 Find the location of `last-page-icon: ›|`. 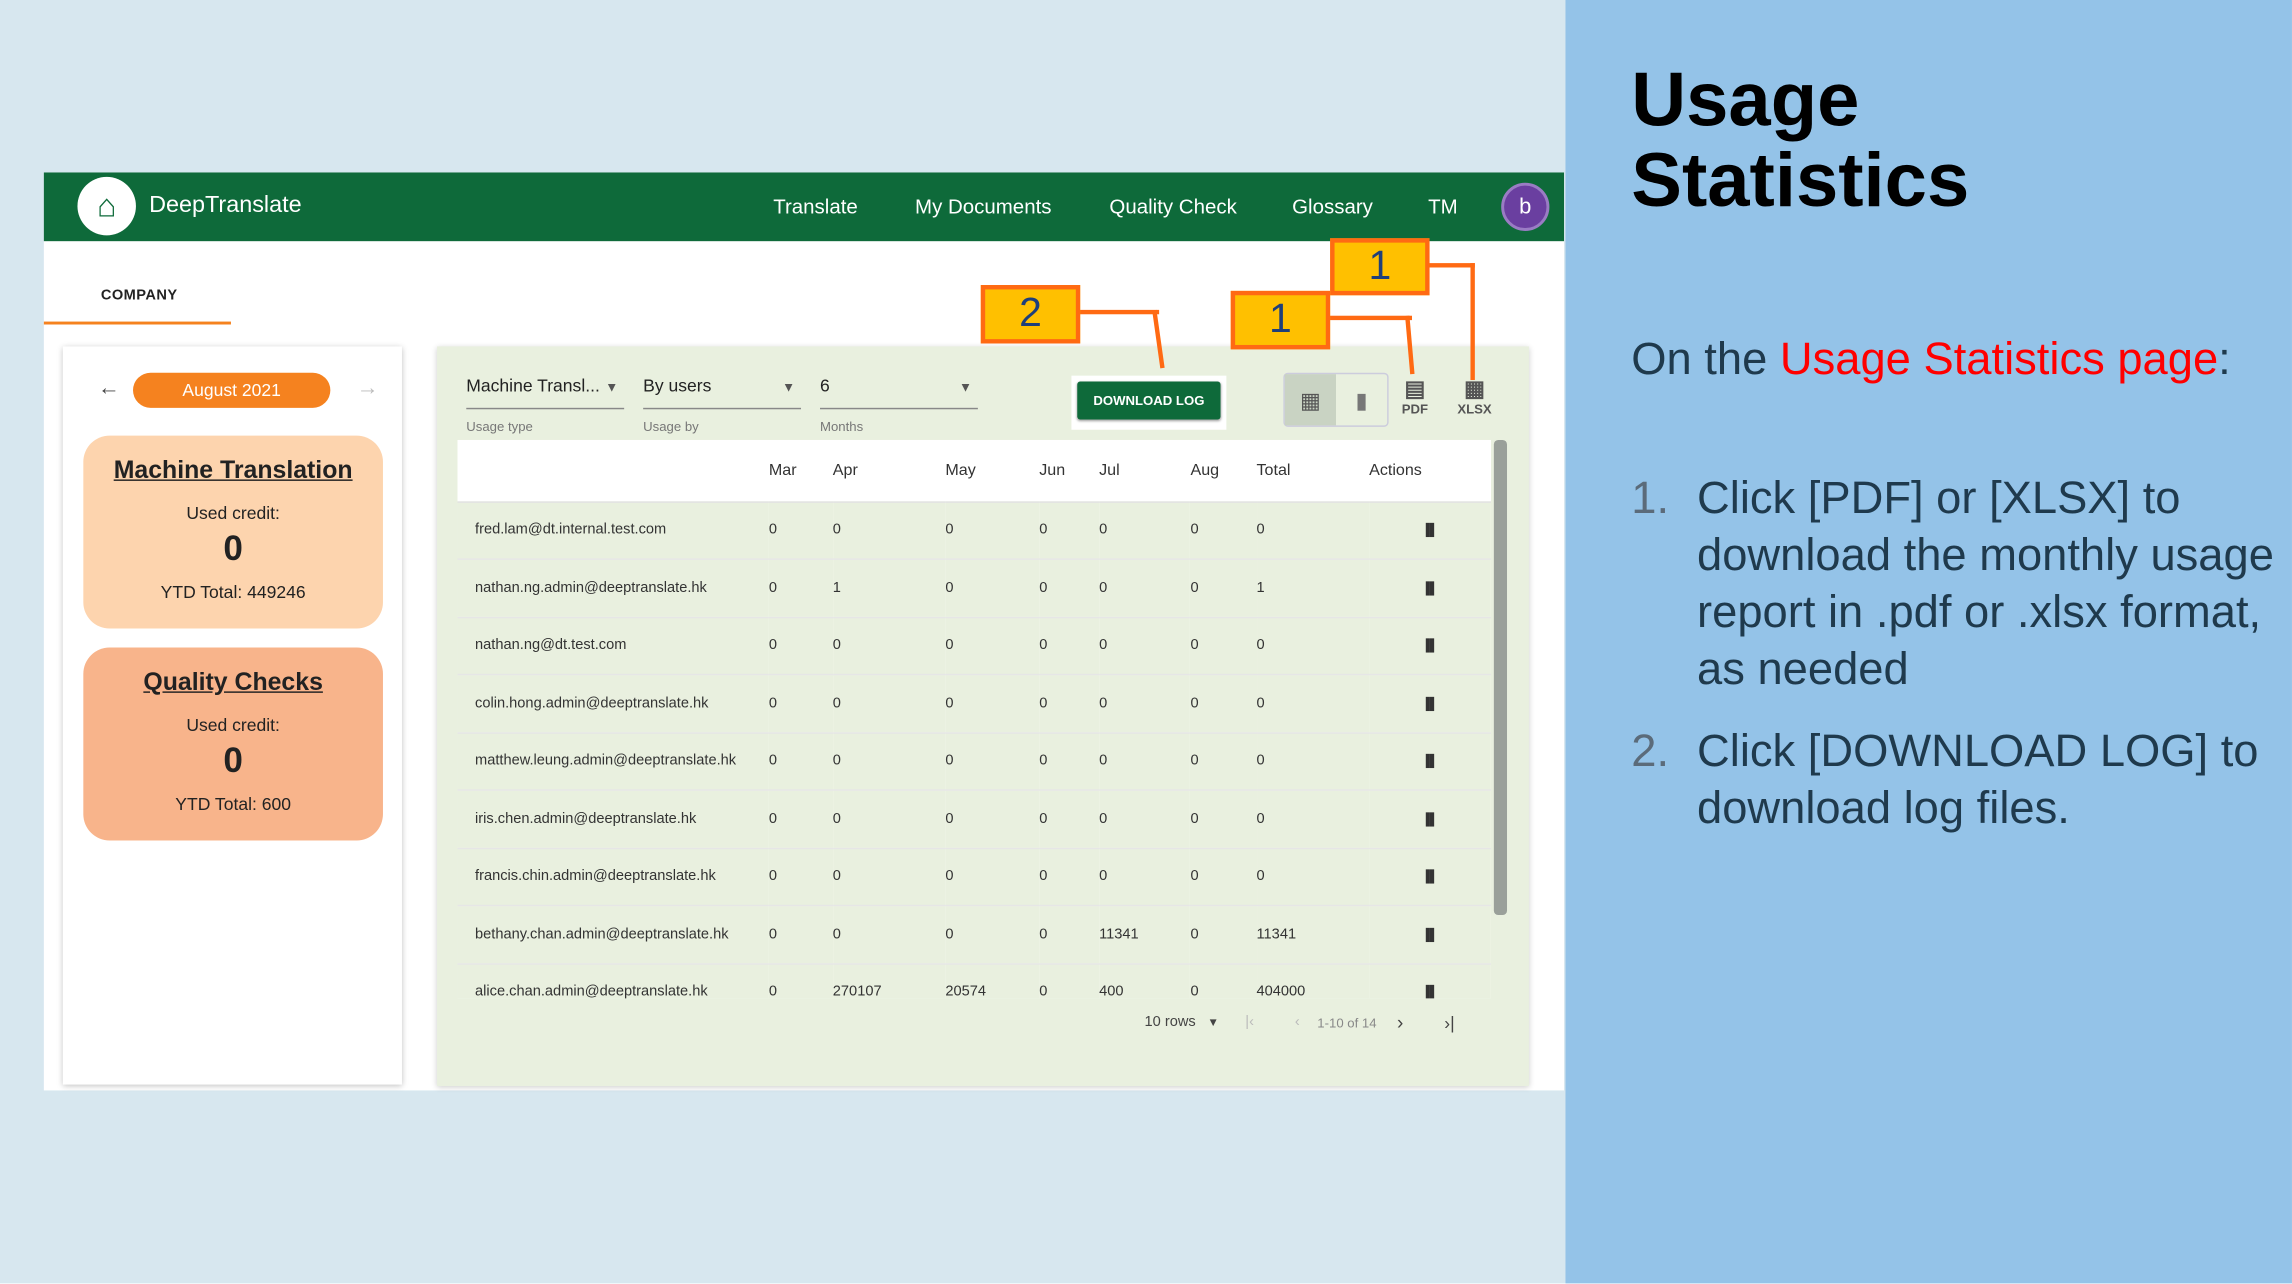

last-page-icon: ›| is located at coordinates (1449, 1022).